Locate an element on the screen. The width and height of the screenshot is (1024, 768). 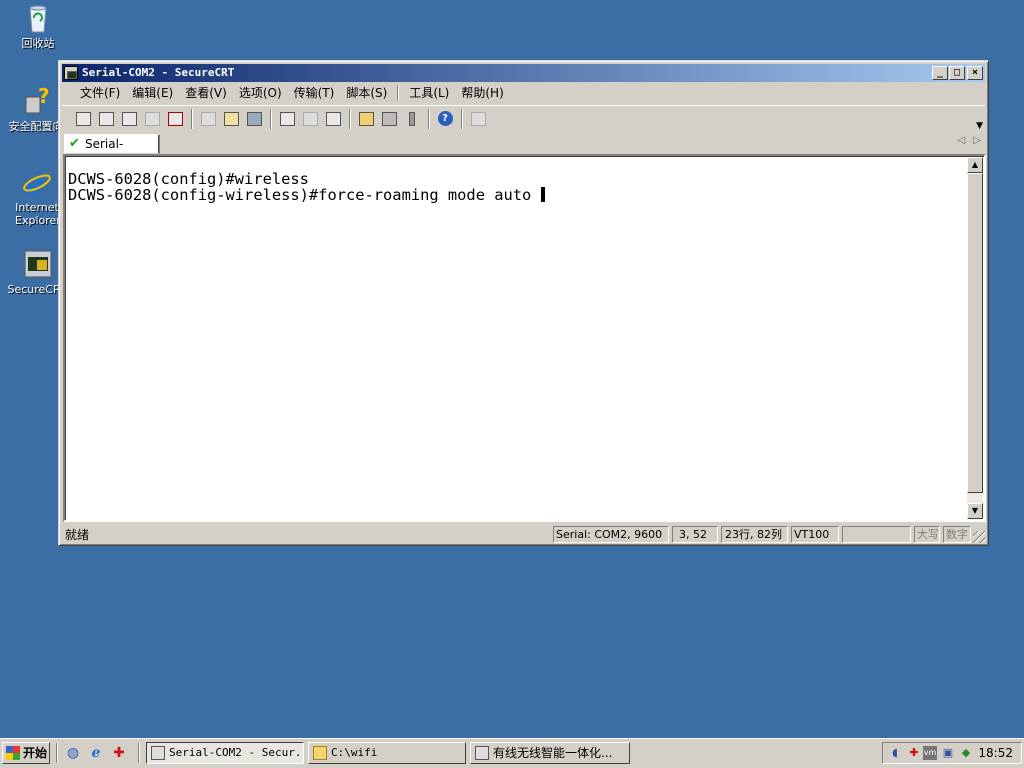
volume-icon: ◖ is located at coordinates (895, 753).